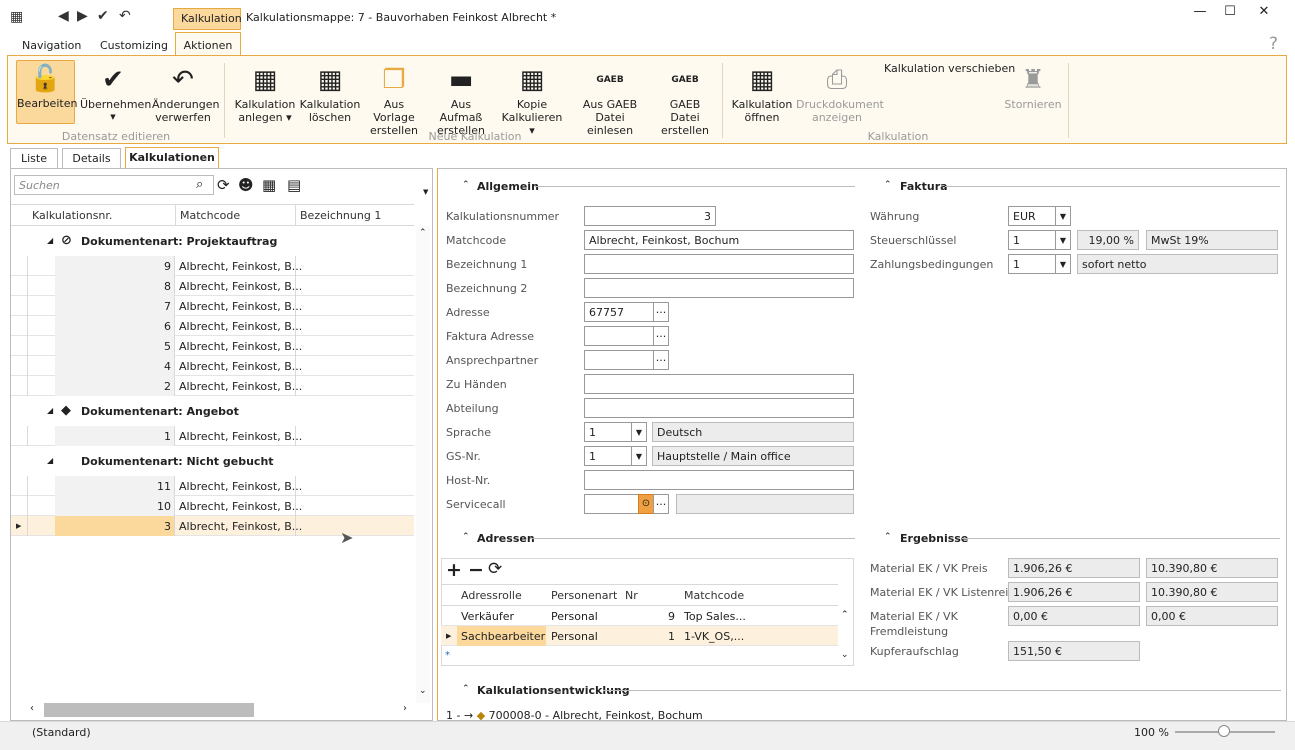  What do you see at coordinates (91, 158) in the screenshot?
I see `tab-details: Details` at bounding box center [91, 158].